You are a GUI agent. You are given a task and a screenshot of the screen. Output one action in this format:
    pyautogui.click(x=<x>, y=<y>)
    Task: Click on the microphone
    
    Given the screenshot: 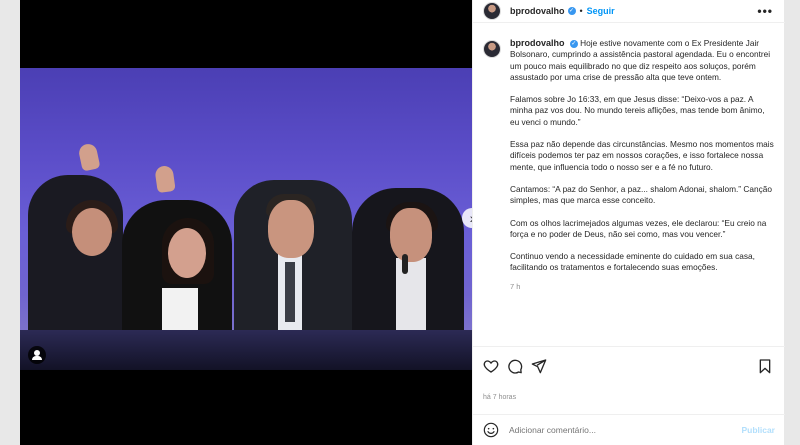 What is the action you would take?
    pyautogui.click(x=405, y=264)
    